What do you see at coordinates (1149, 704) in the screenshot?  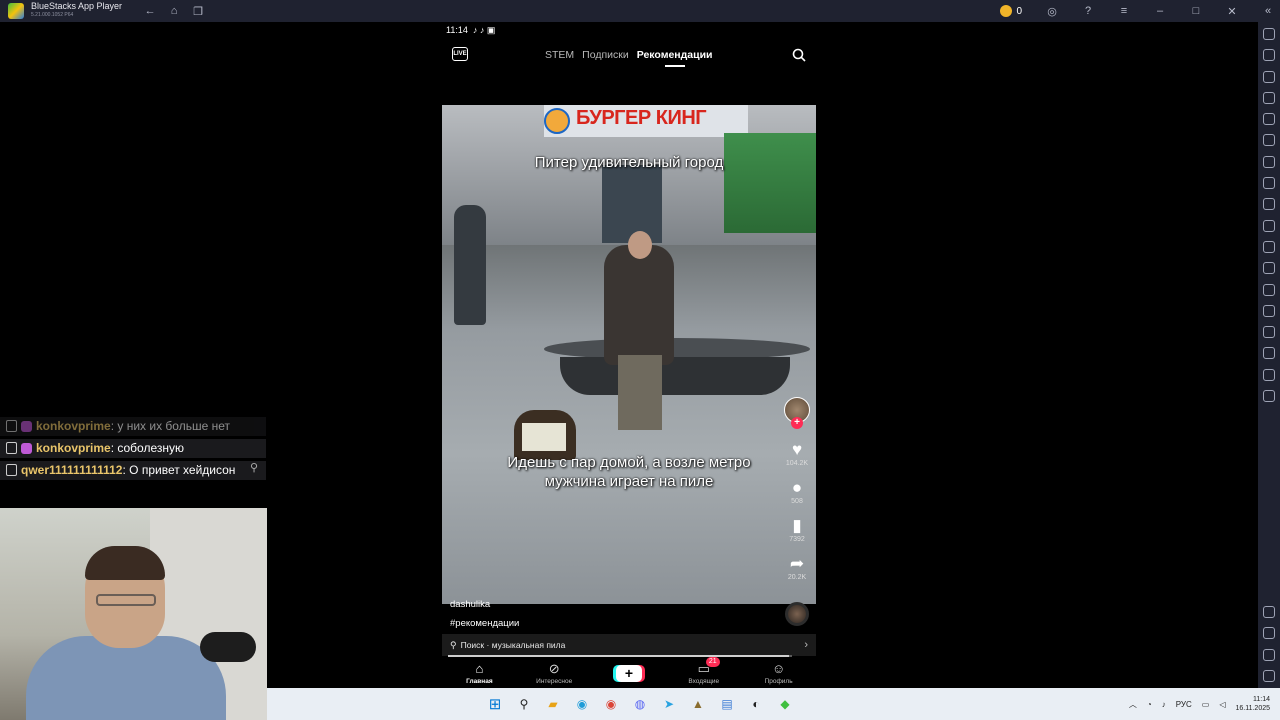 I see `network-icon: ◔` at bounding box center [1149, 704].